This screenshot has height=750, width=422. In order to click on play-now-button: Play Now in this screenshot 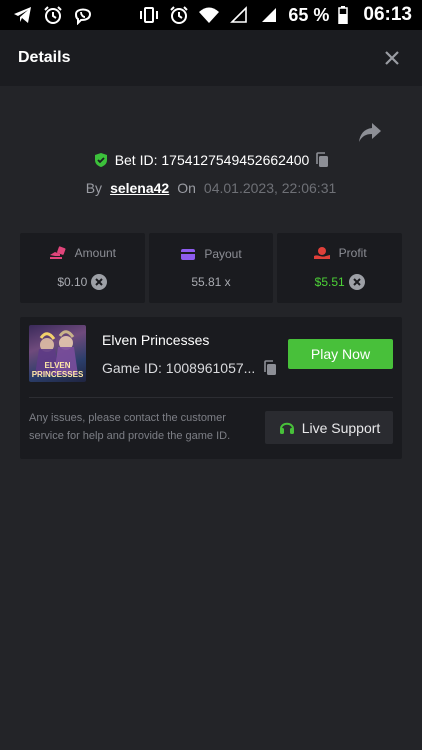, I will do `click(340, 354)`.